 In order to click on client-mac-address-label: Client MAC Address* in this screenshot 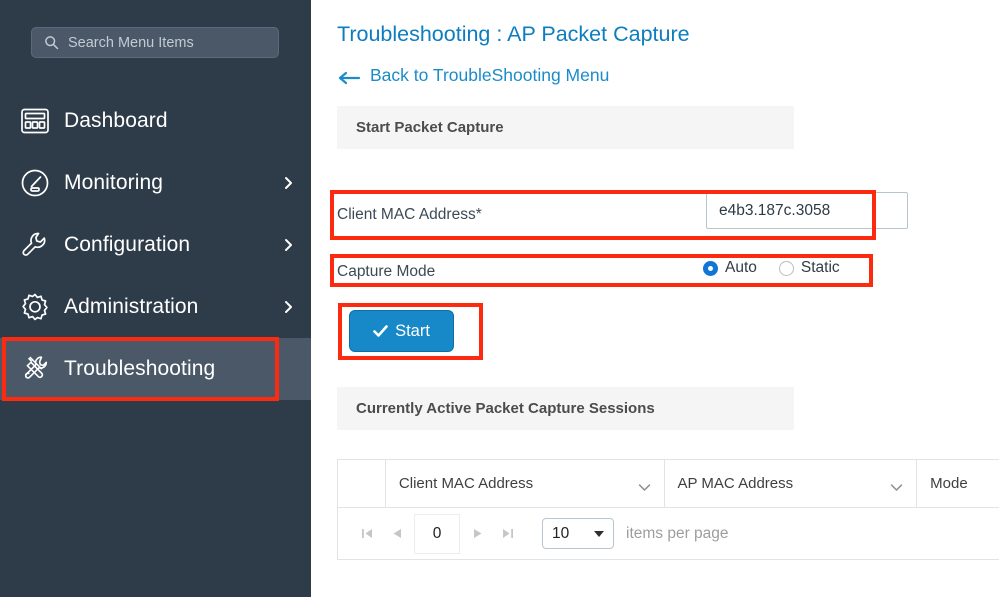, I will do `click(409, 214)`.